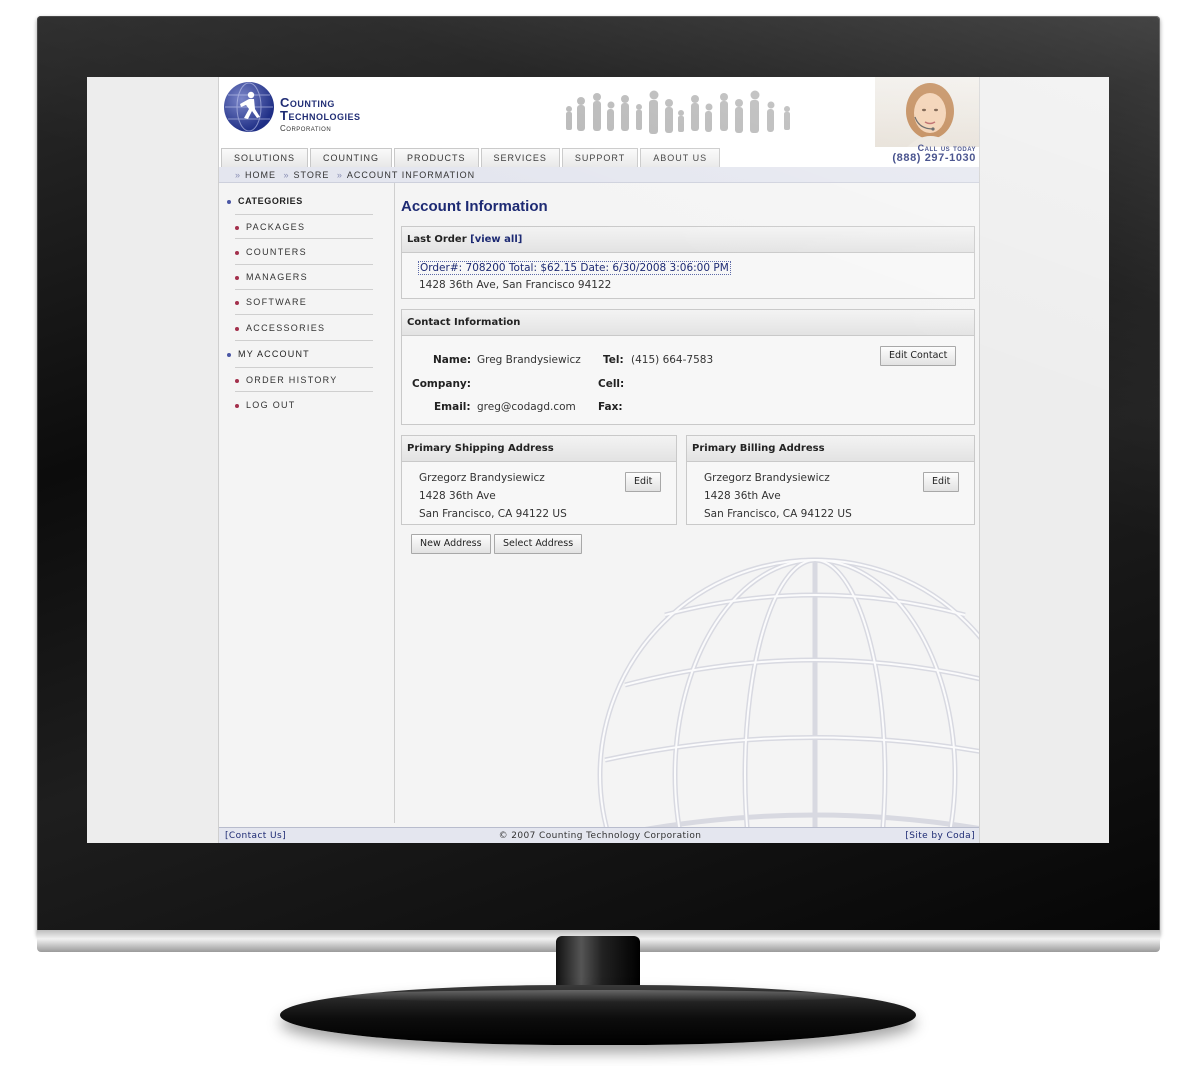  Describe the element at coordinates (271, 405) in the screenshot. I see `sidebar-item-label: LOG OUT` at that location.